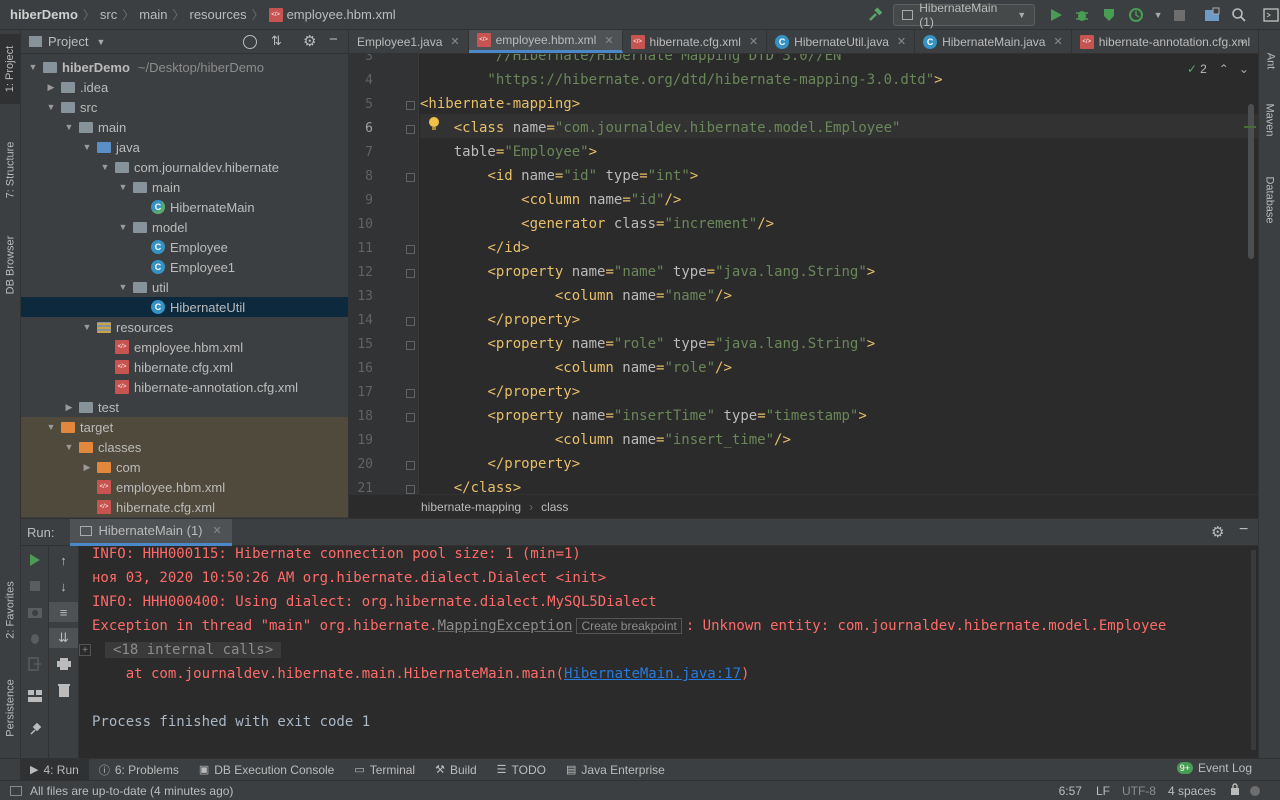  What do you see at coordinates (1255, 790) in the screenshot?
I see `memory-indicator-icon` at bounding box center [1255, 790].